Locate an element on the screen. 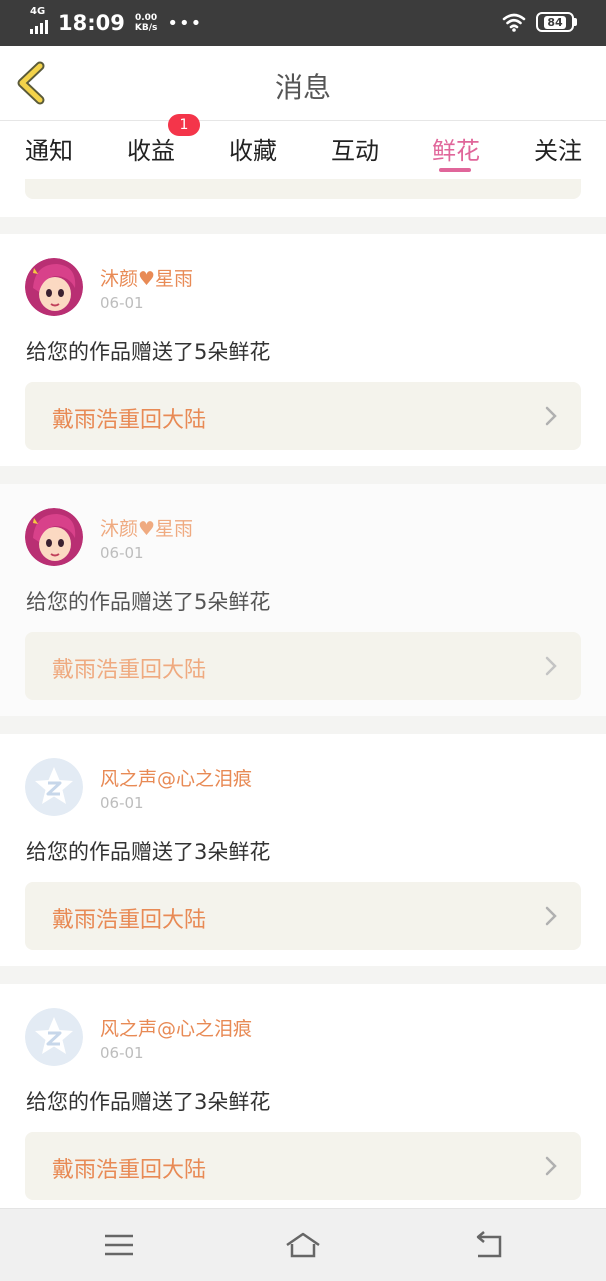 This screenshot has height=1281, width=606. speed-value: 0.00 is located at coordinates (146, 18).